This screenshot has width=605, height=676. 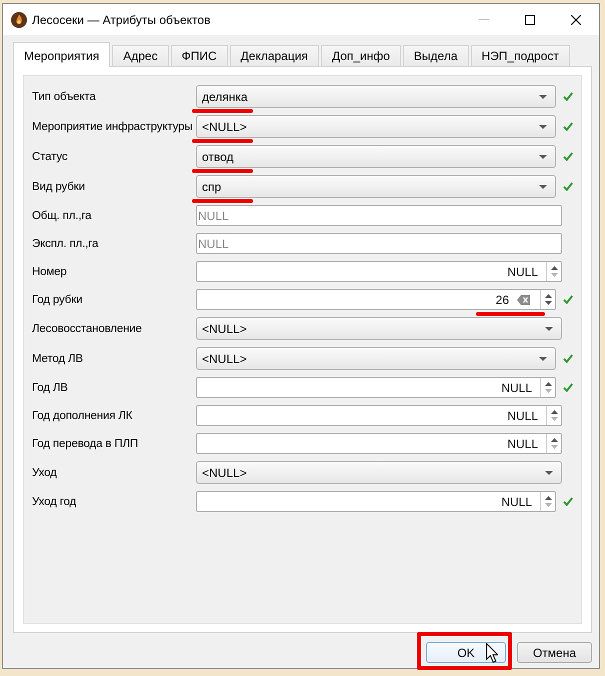 I want to click on field-label: Год ЛВ, so click(x=50, y=388).